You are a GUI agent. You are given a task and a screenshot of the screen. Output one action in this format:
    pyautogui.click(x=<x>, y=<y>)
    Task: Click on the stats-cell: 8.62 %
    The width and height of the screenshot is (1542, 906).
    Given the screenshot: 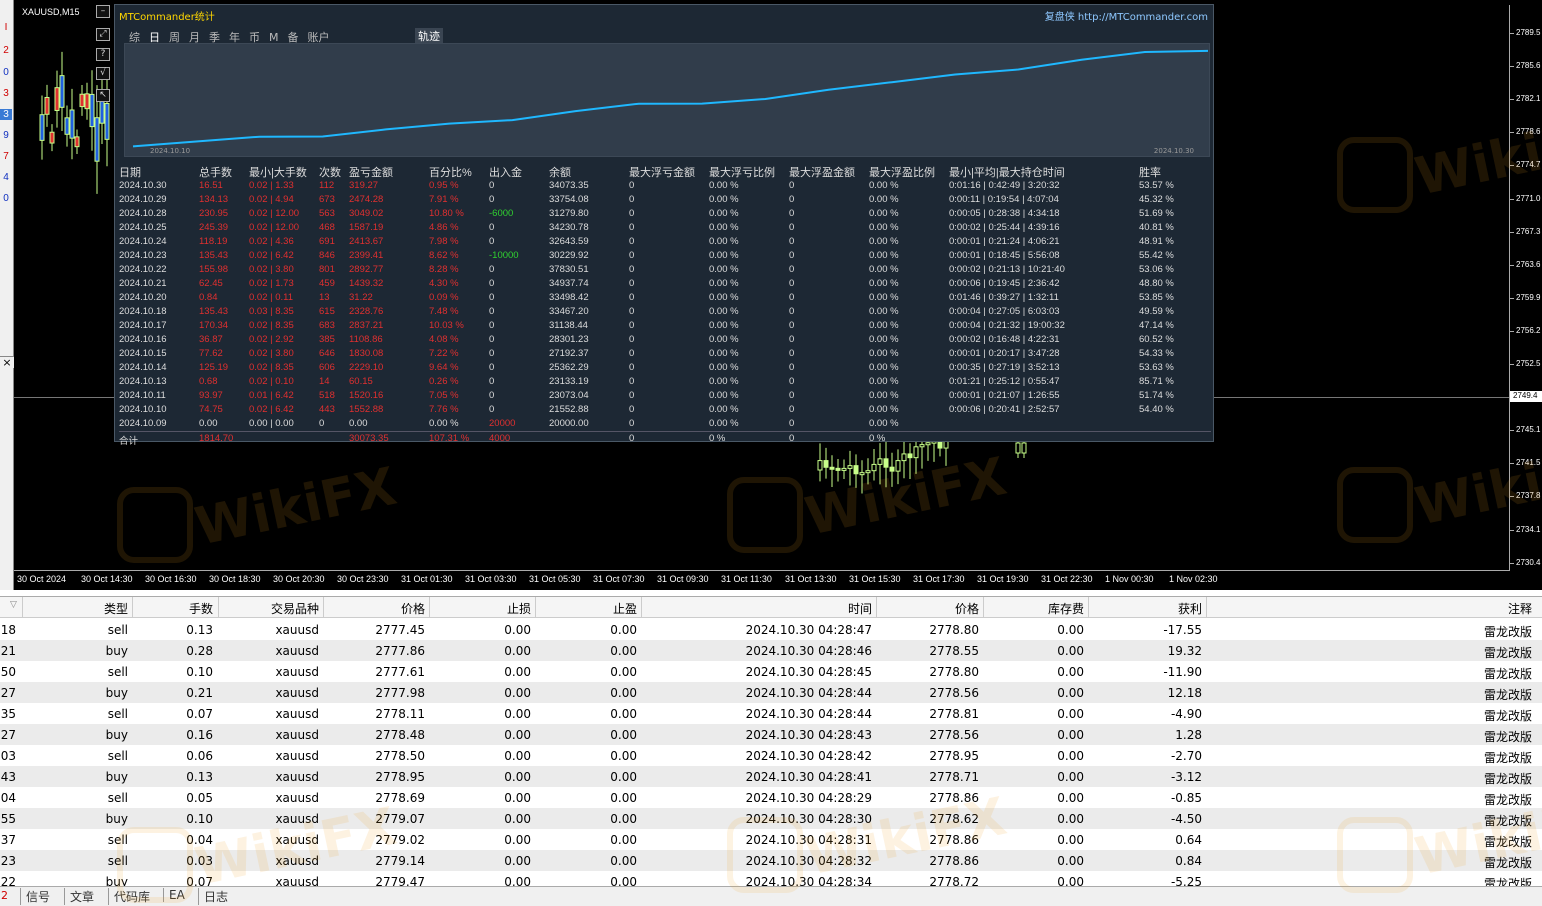 What is the action you would take?
    pyautogui.click(x=444, y=255)
    